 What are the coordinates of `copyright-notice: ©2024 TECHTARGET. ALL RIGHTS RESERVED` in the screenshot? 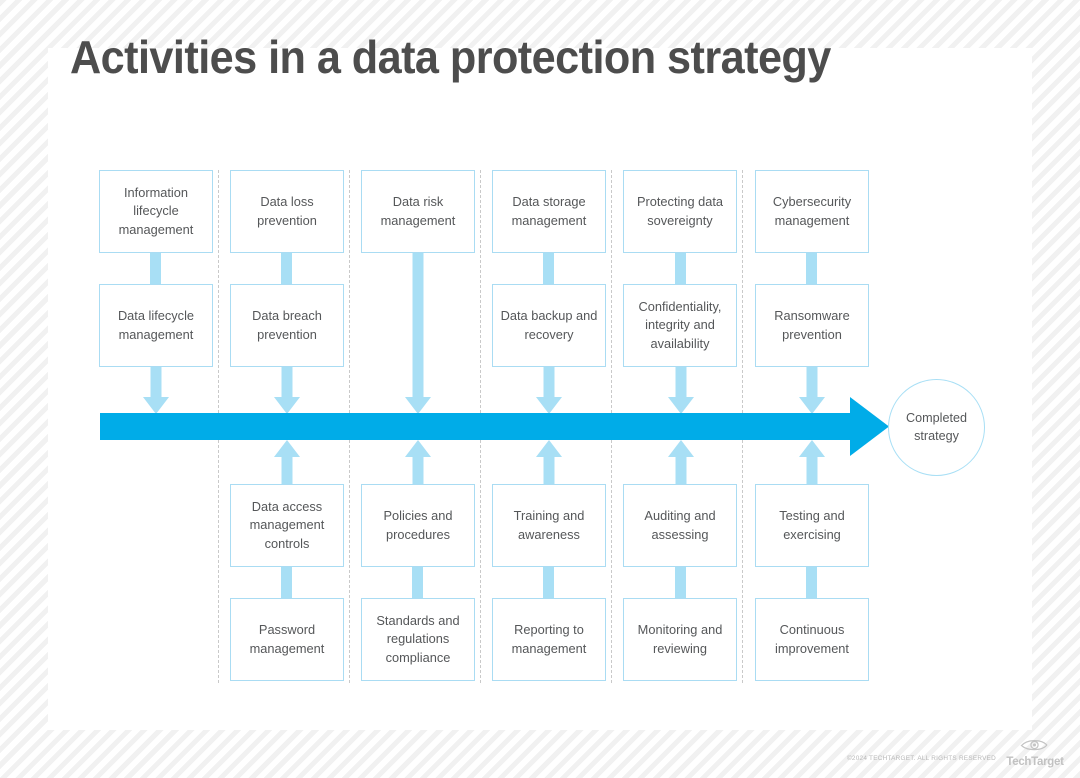 It's located at (921, 758).